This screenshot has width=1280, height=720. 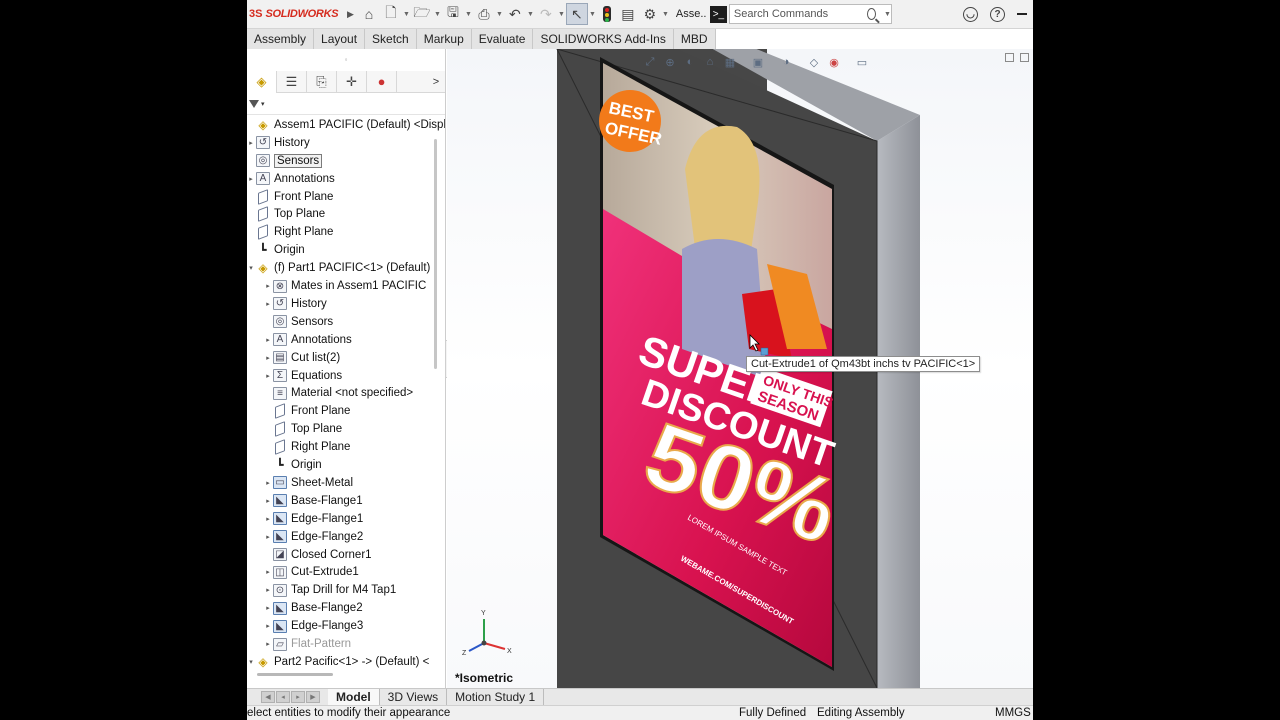 What do you see at coordinates (690, 62) in the screenshot?
I see `previous-view-icon: ◐` at bounding box center [690, 62].